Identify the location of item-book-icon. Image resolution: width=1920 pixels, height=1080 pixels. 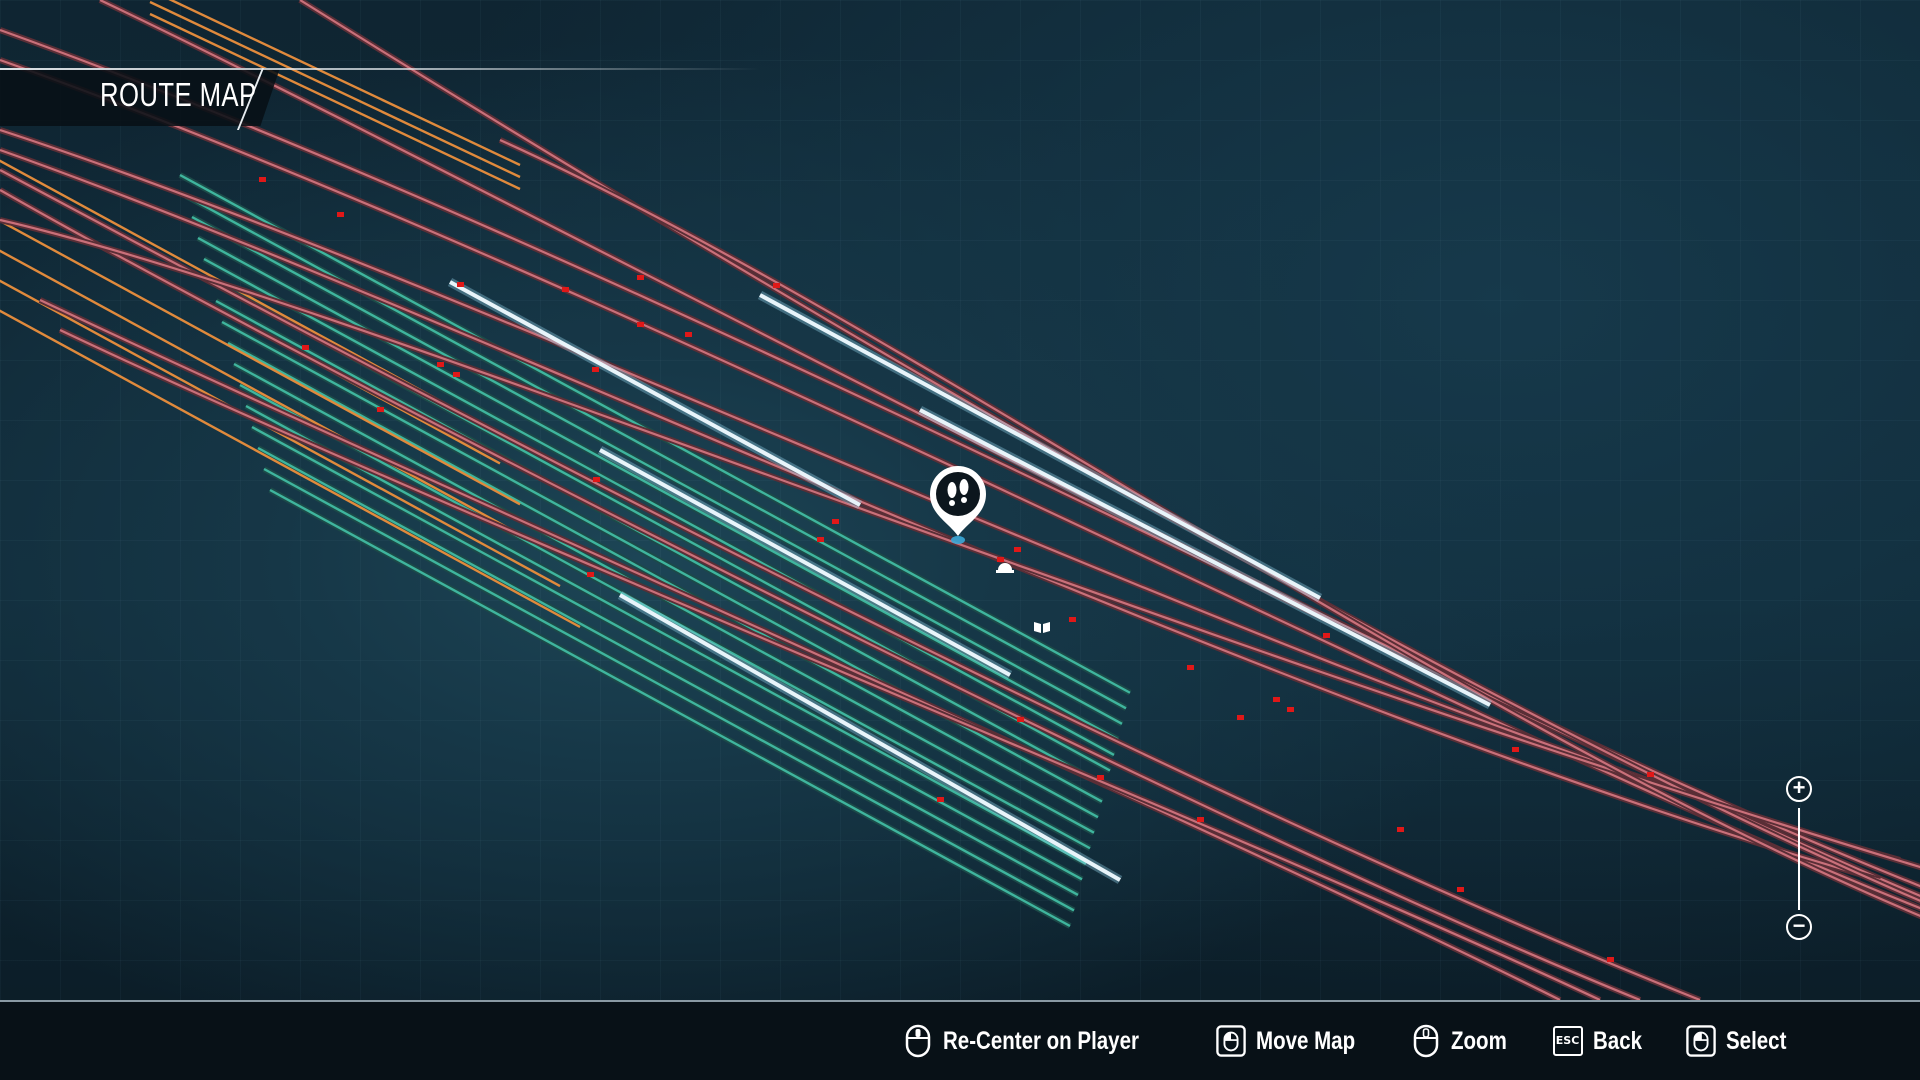
(1042, 627).